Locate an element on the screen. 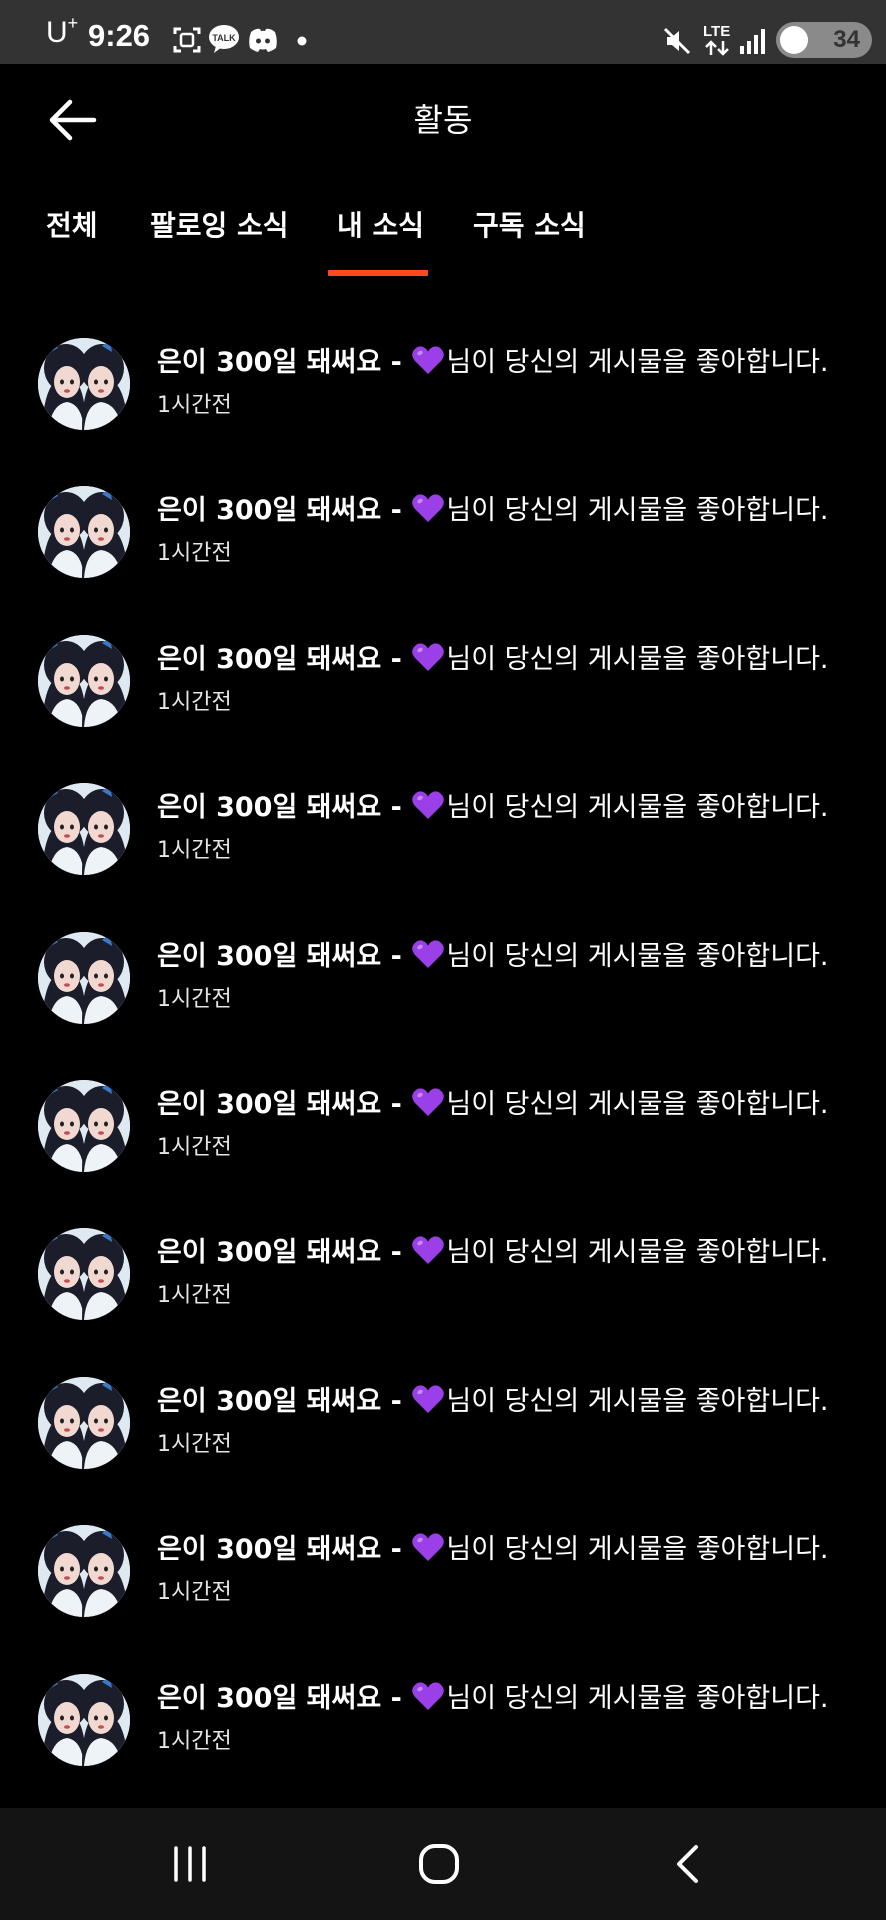  svg-text: TALK is located at coordinates (224, 38).